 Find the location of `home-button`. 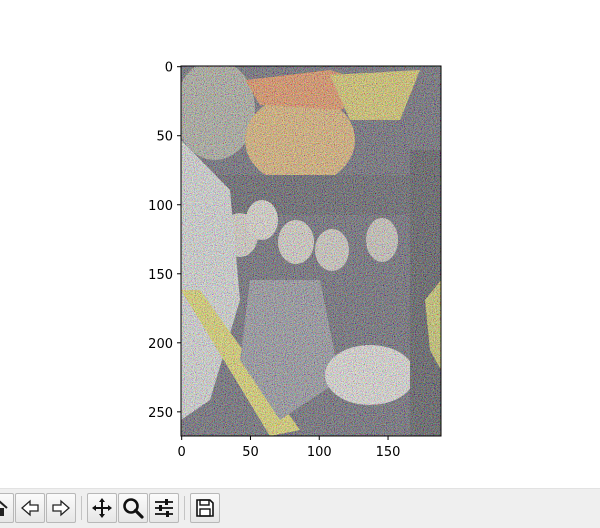

home-button is located at coordinates (7, 508).